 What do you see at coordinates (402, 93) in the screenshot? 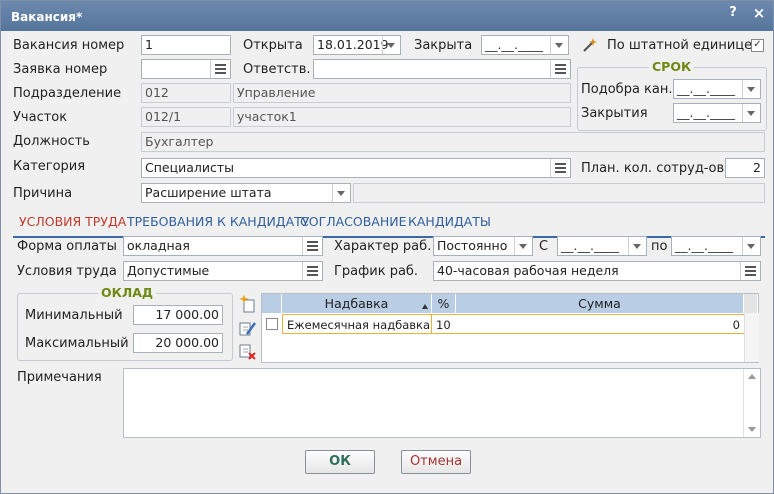
I see `division-name-field: Управление` at bounding box center [402, 93].